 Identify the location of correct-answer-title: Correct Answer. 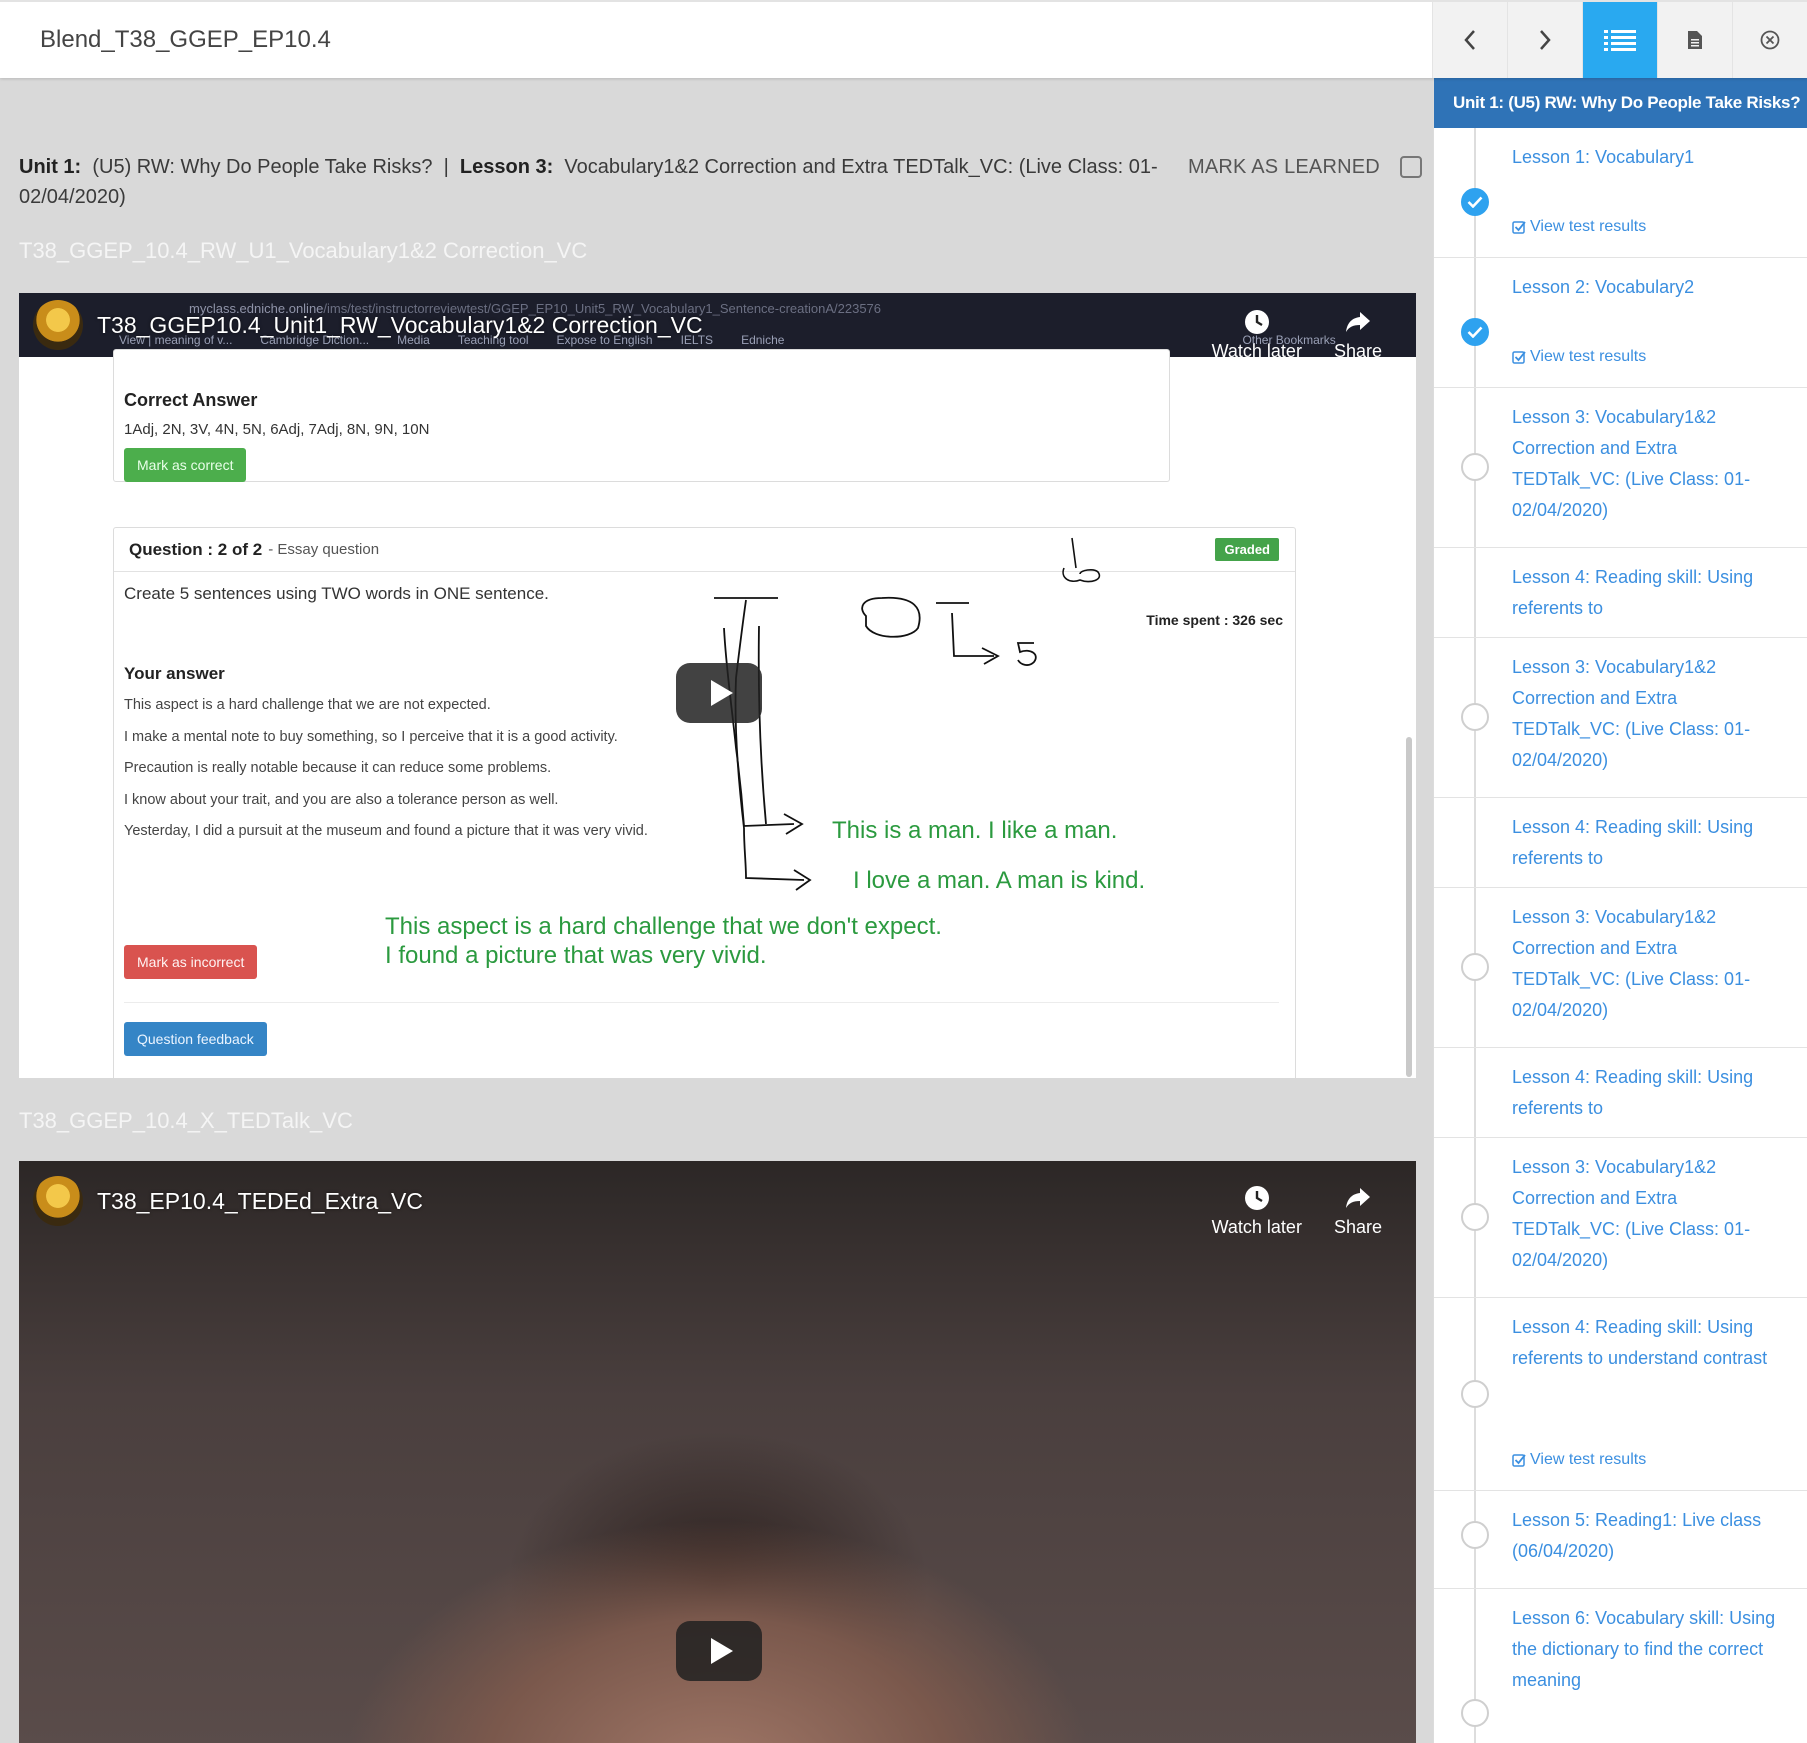
(191, 400).